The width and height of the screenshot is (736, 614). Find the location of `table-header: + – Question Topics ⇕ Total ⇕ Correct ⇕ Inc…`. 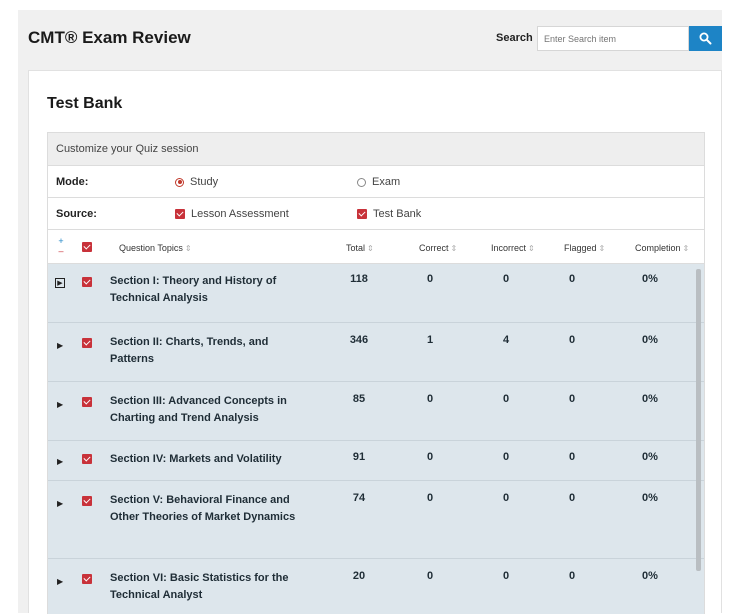

table-header: + – Question Topics ⇕ Total ⇕ Correct ⇕ Inc… is located at coordinates (376, 247).